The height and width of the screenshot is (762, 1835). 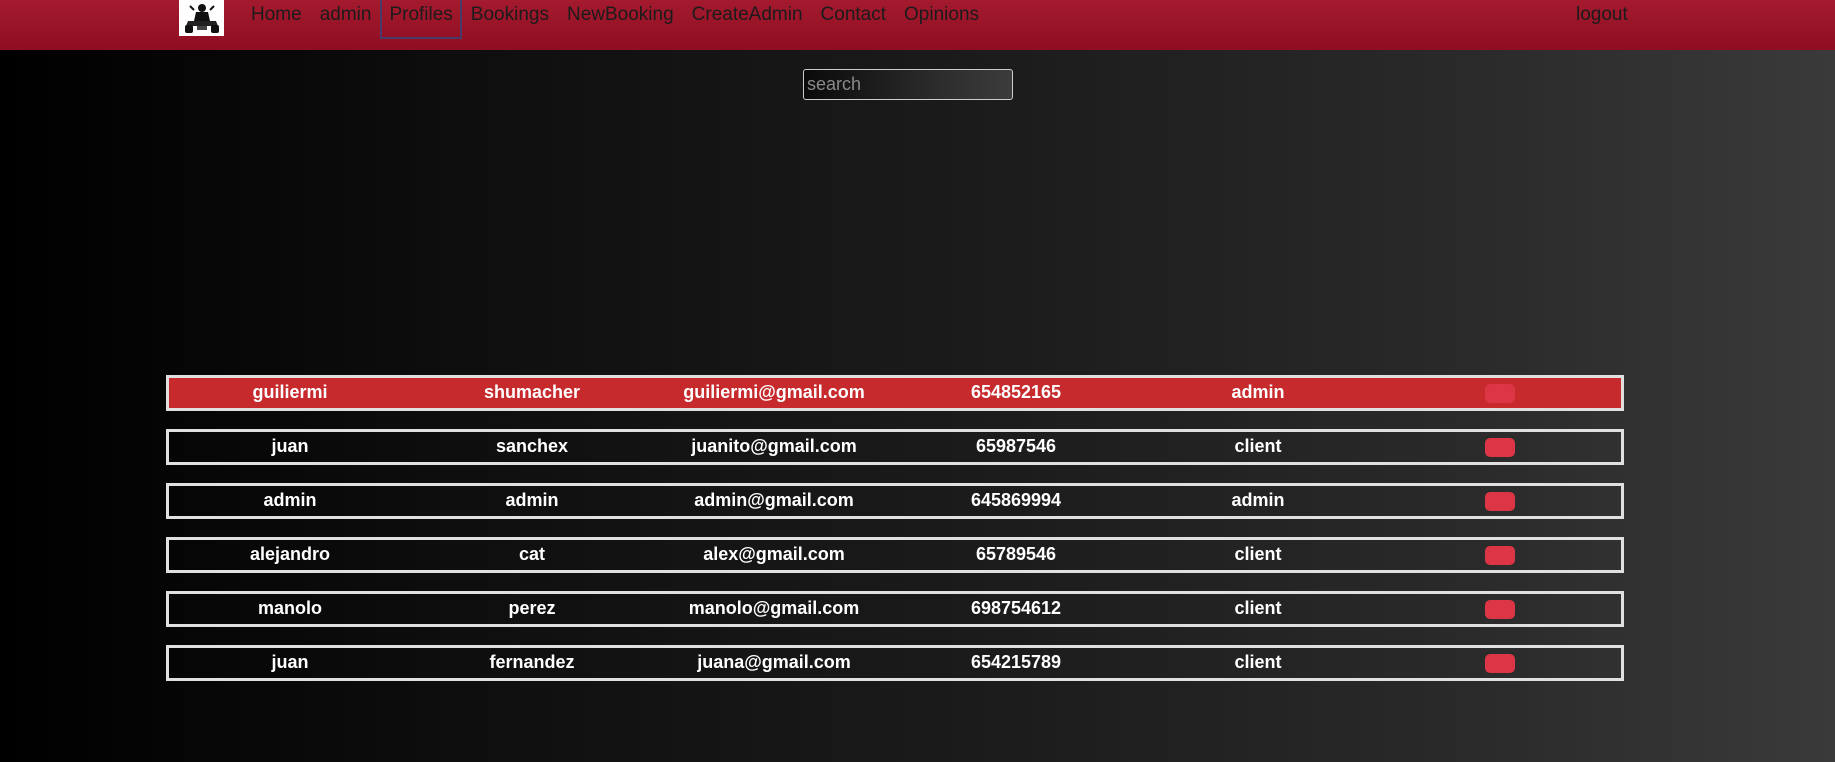 I want to click on nav-link-contact: Contact, so click(x=853, y=15).